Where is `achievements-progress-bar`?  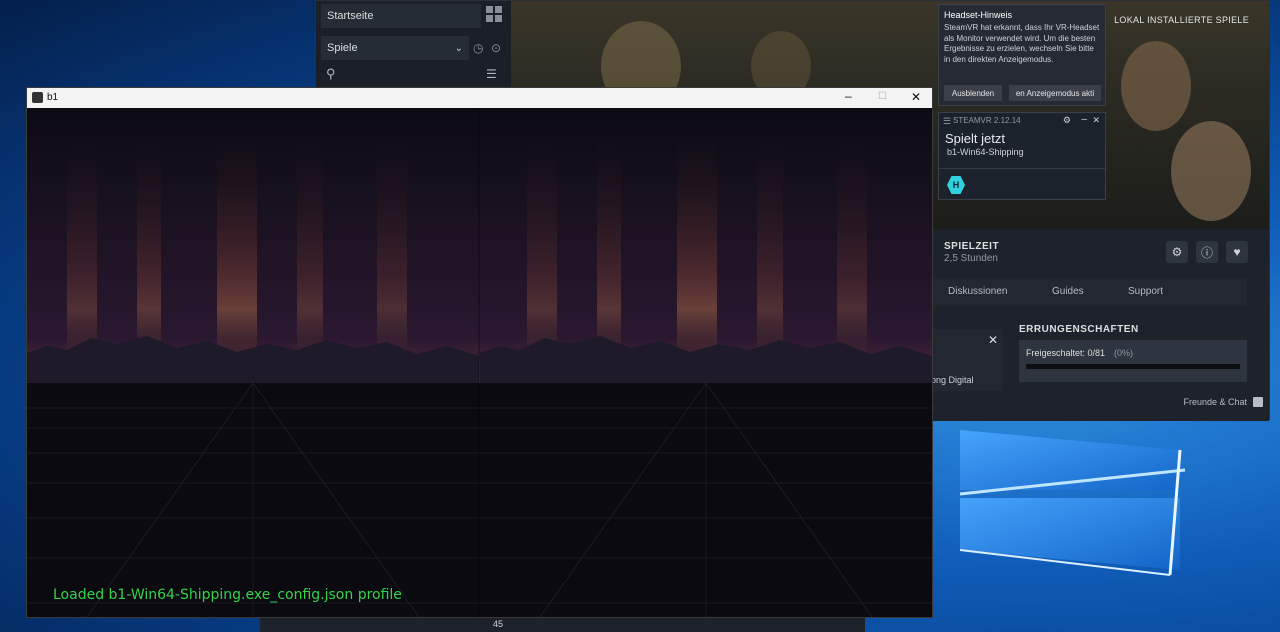
achievements-progress-bar is located at coordinates (1133, 366).